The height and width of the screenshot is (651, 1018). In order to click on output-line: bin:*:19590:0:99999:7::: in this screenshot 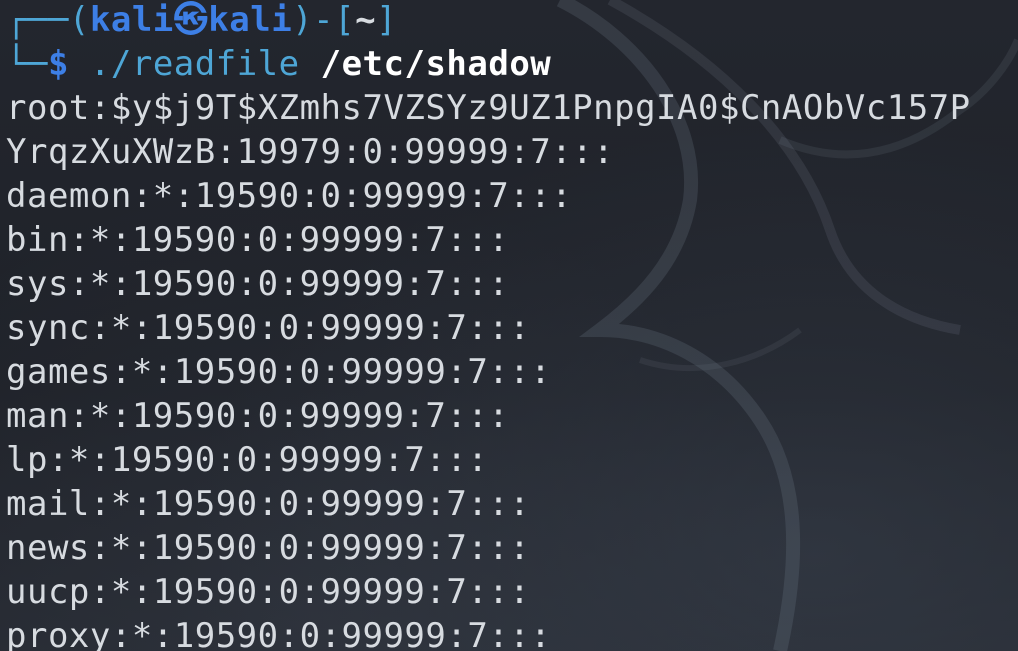, I will do `click(258, 240)`.